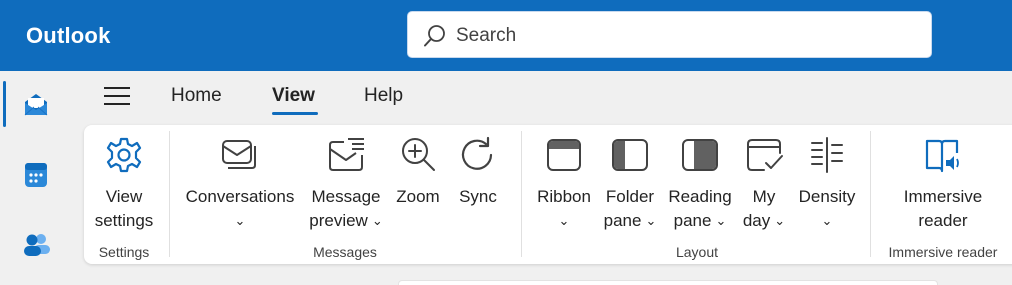 Image resolution: width=1012 pixels, height=285 pixels. What do you see at coordinates (943, 252) in the screenshot?
I see `group-label-immersive-reader: Immersive reader` at bounding box center [943, 252].